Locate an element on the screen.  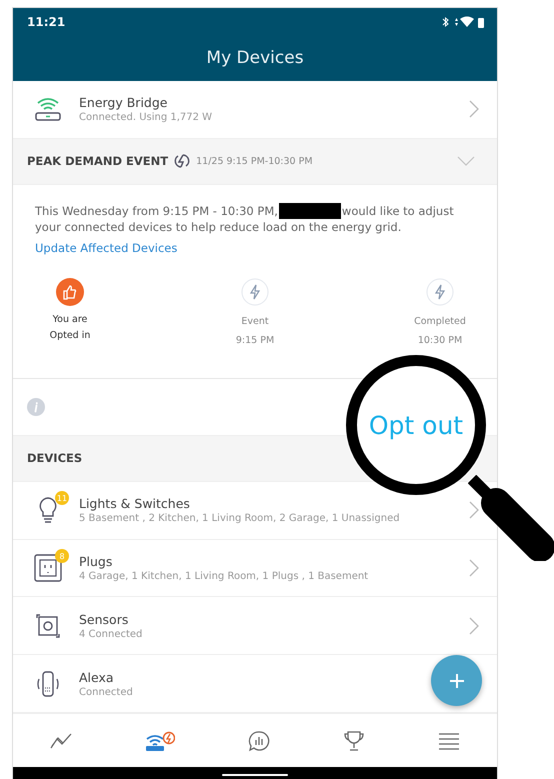
device-detail: 4 Garage, 1 Kitchen, 1 Living Room, 1 Plugs , 1 Basement is located at coordinates (223, 576).